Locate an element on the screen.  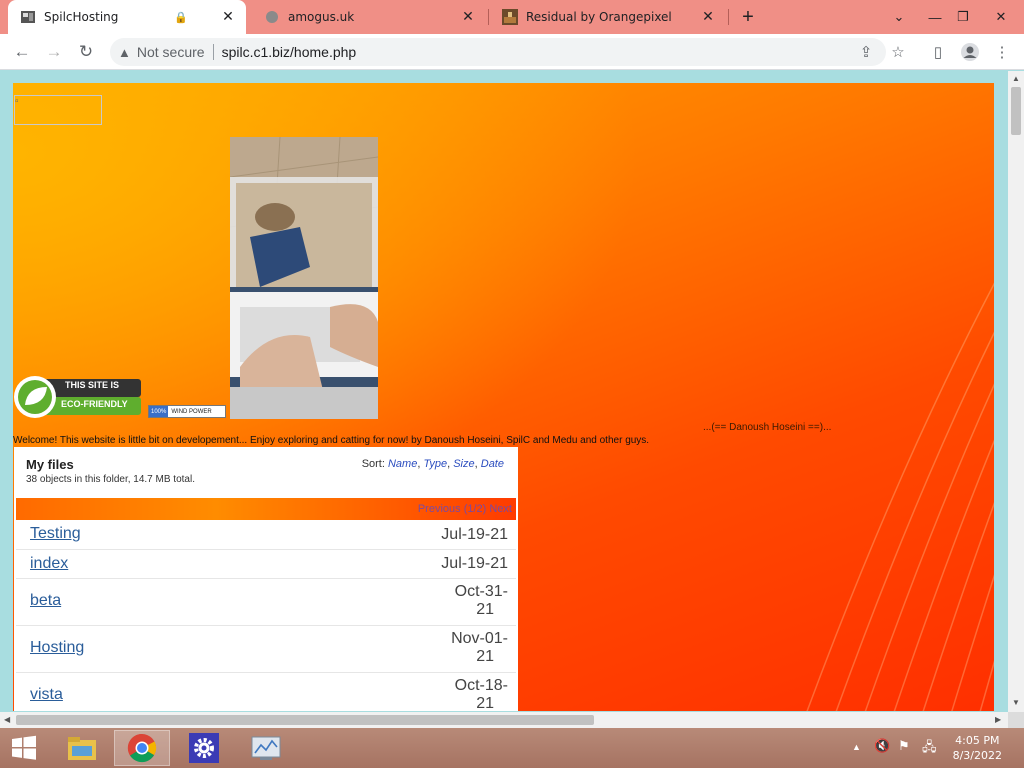
windows-logo-icon is located at coordinates (24, 747).